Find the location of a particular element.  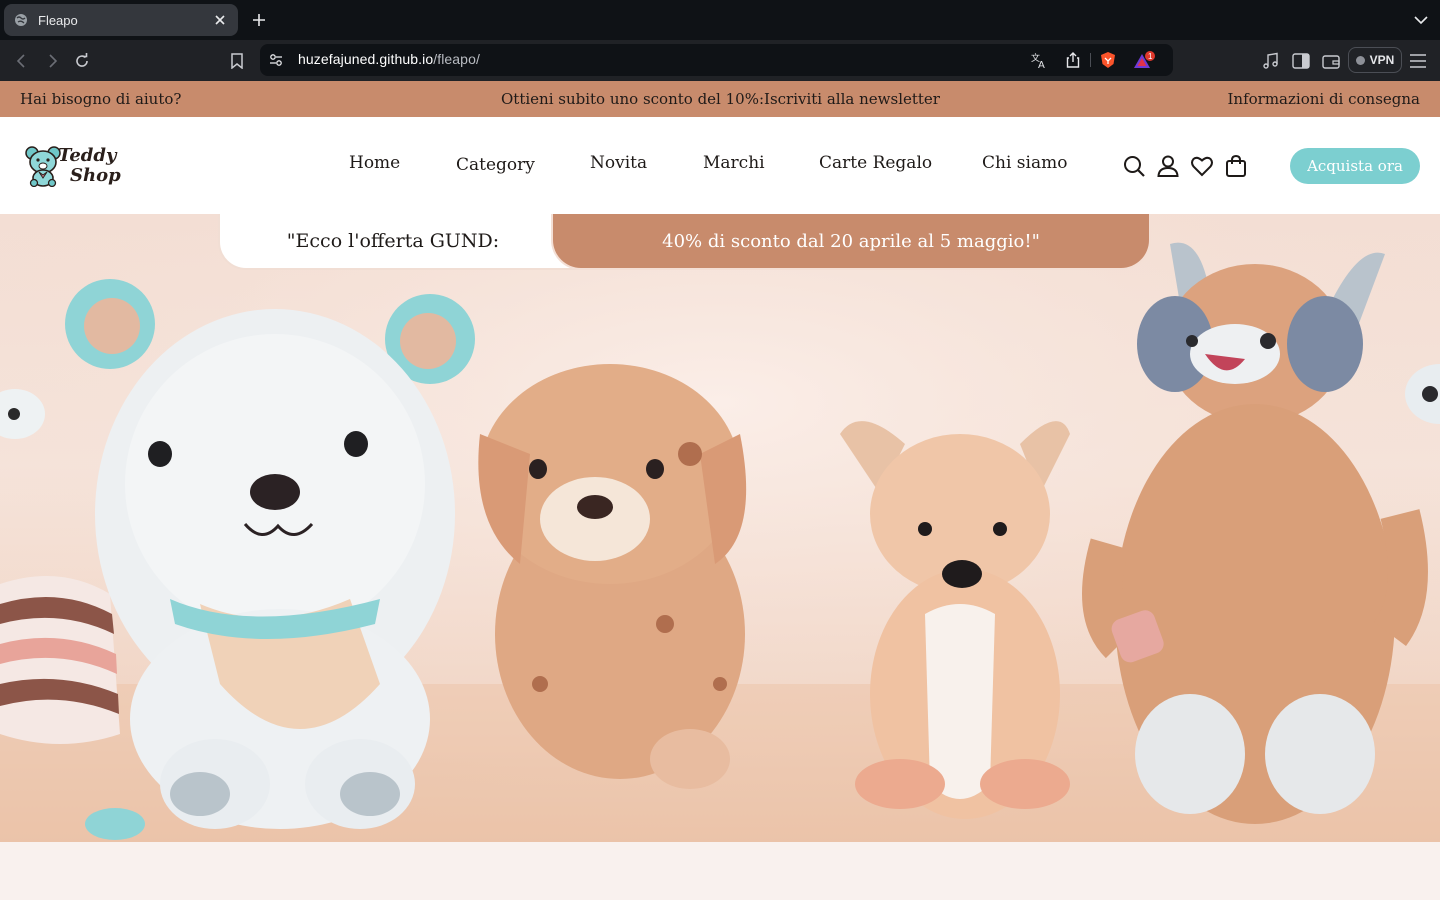

address-bar: huzefajuned.github.io/fleapo/ 文A 1 is located at coordinates (716, 60).